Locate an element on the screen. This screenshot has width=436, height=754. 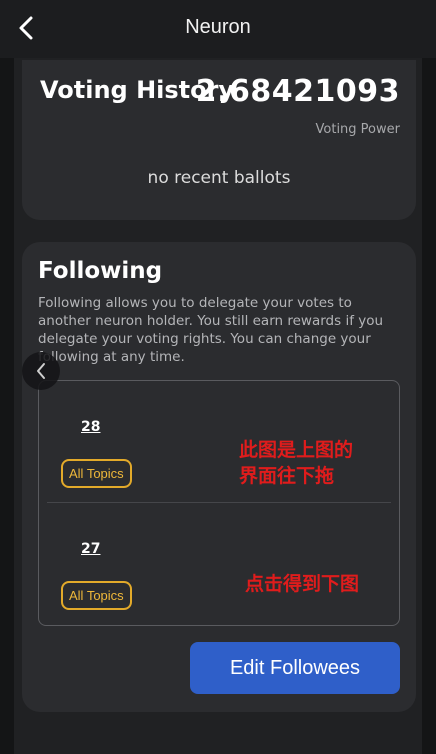
following-title: Following is located at coordinates (100, 271).